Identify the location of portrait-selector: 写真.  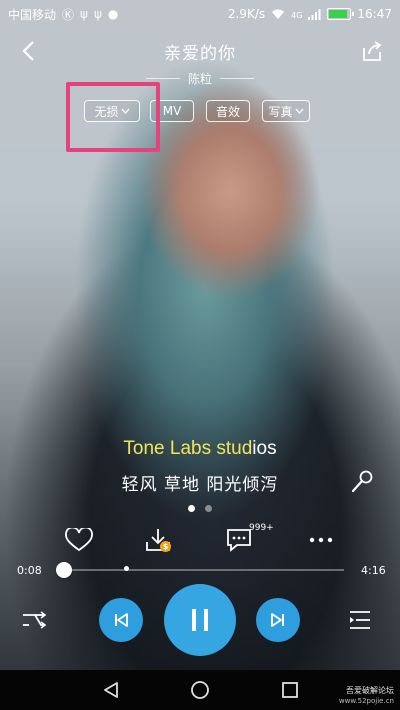
(286, 111).